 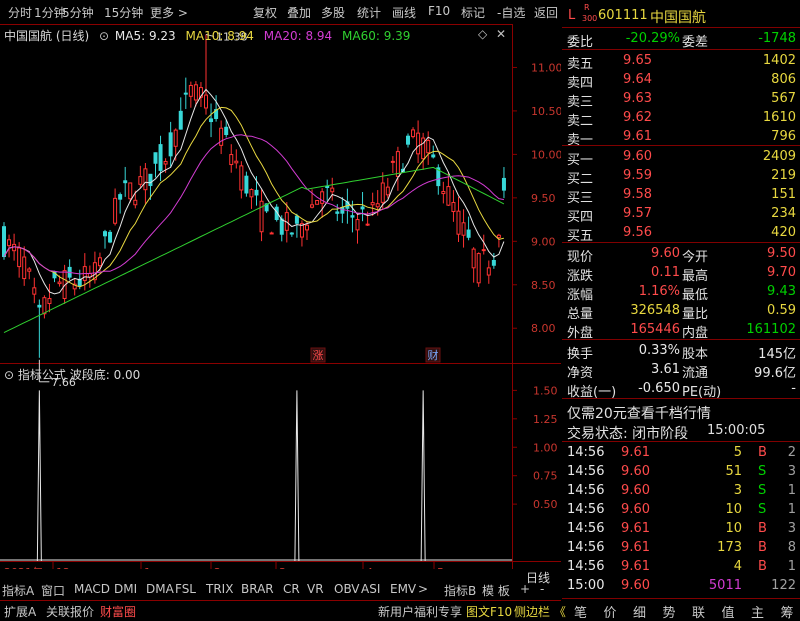 I want to click on indicator-tab-8: CR, so click(x=291, y=589).